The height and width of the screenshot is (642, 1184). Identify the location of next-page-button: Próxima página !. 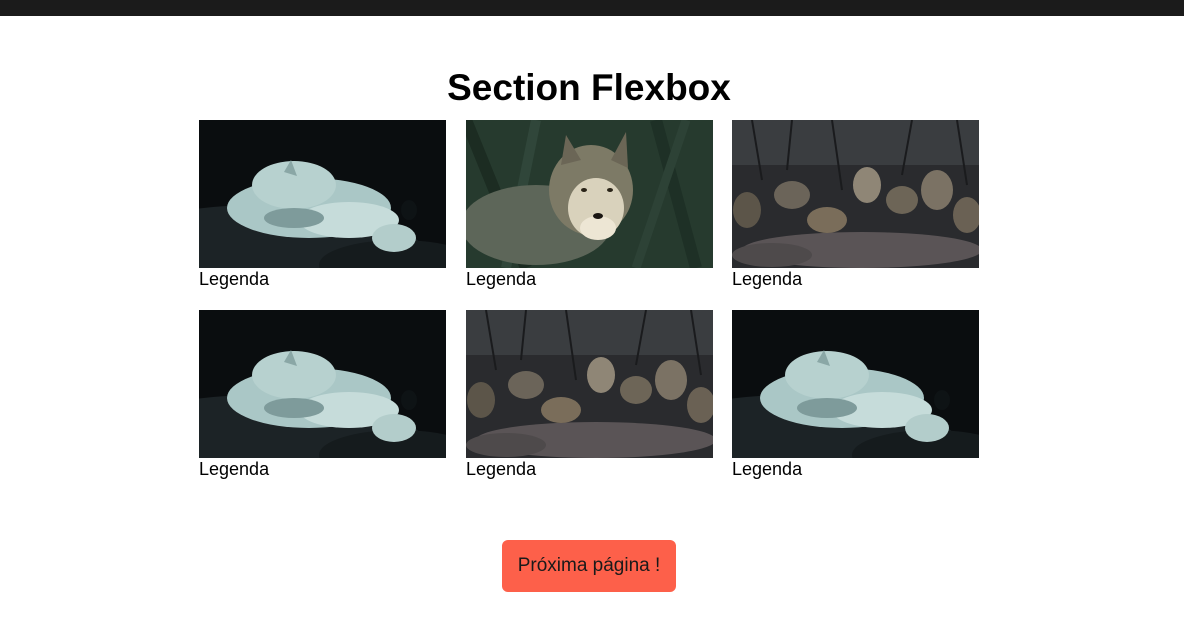
(589, 566).